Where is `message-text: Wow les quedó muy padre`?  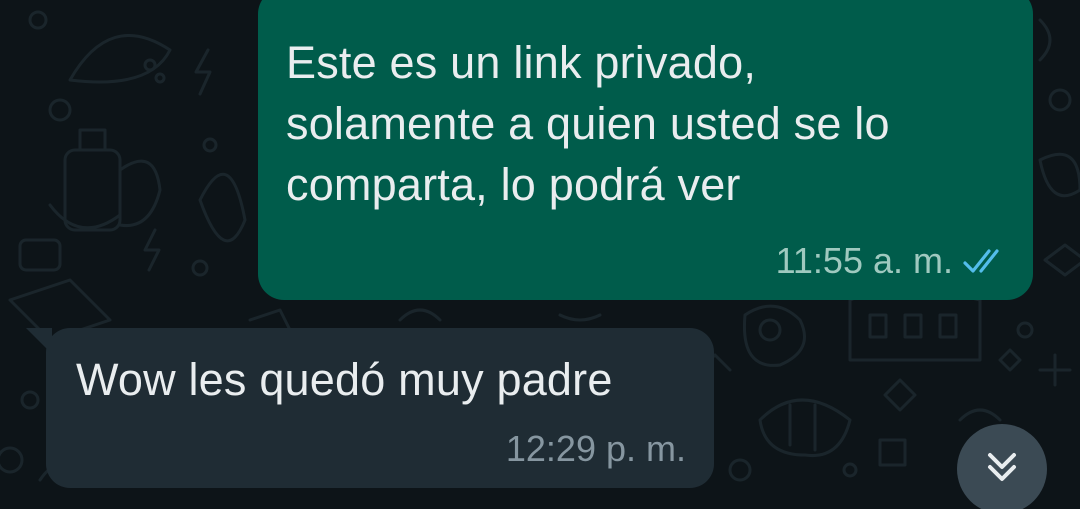 message-text: Wow les quedó muy padre is located at coordinates (344, 379).